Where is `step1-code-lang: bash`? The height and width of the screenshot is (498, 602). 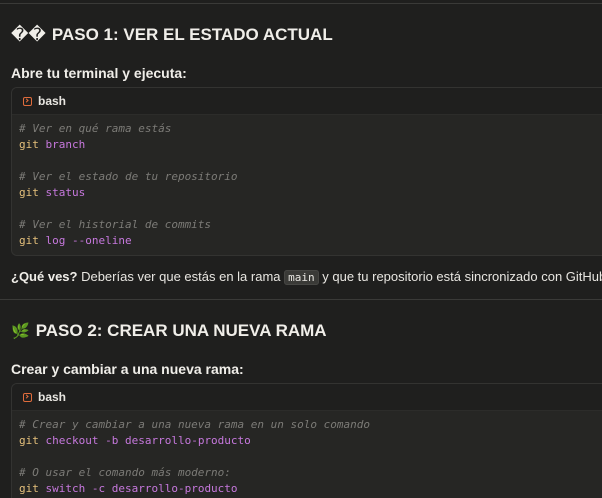
step1-code-lang: bash is located at coordinates (52, 101).